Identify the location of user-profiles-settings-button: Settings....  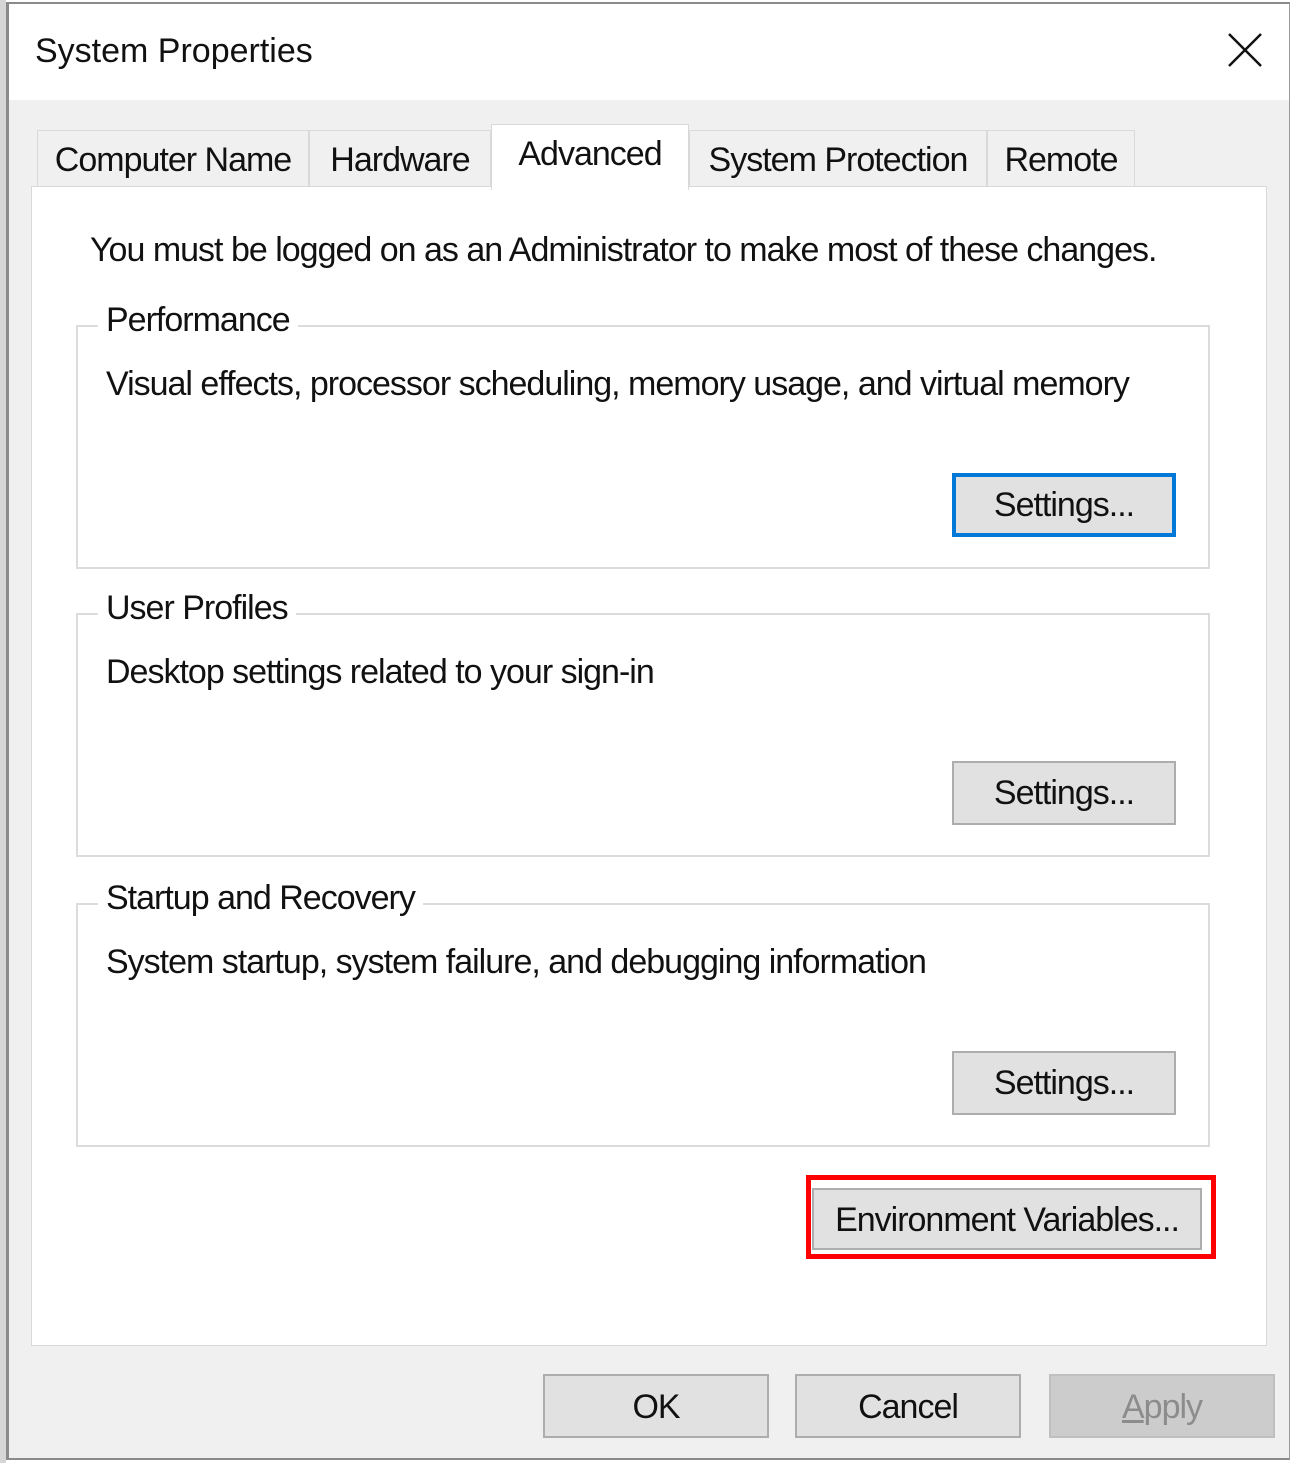
(1064, 793).